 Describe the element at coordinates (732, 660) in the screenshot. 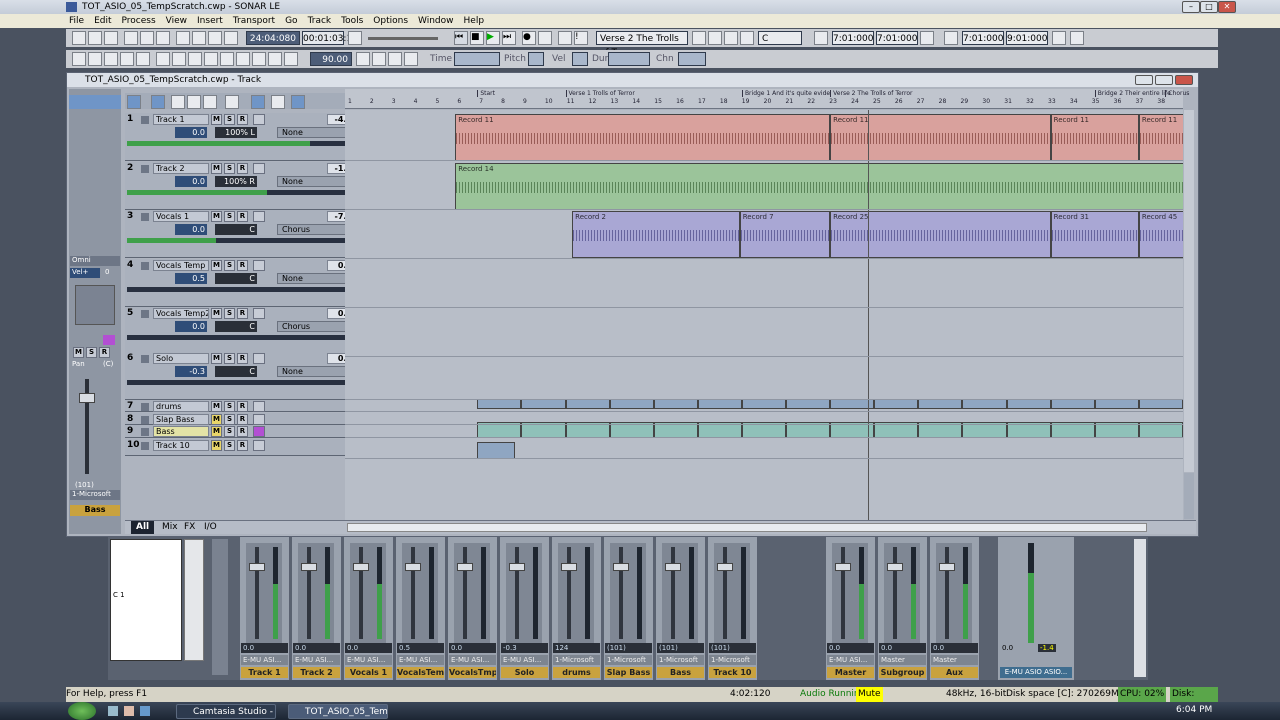

I see `channel-output: 1-Microsoft` at that location.